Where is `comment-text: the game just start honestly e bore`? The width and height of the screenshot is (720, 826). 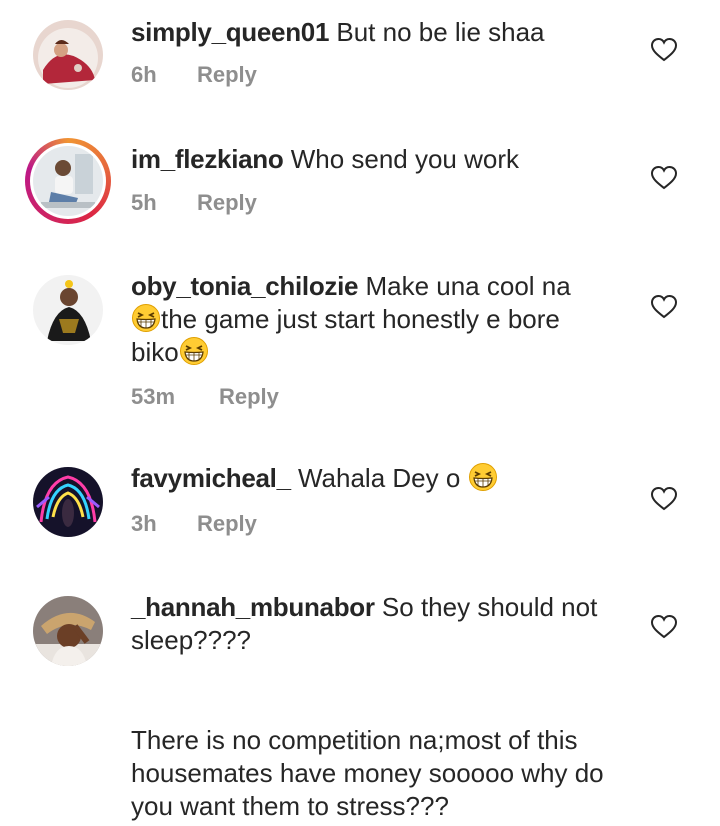
comment-text: the game just start honestly e bore is located at coordinates (360, 319).